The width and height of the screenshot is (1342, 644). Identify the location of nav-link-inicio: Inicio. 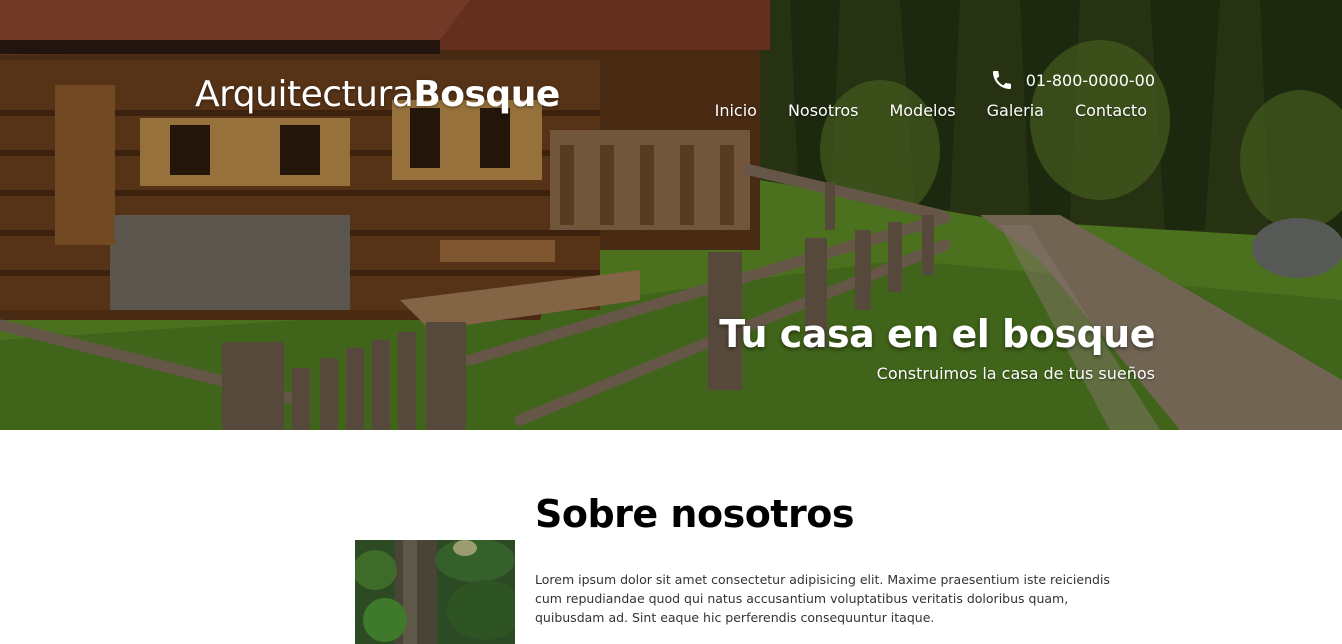
(736, 110).